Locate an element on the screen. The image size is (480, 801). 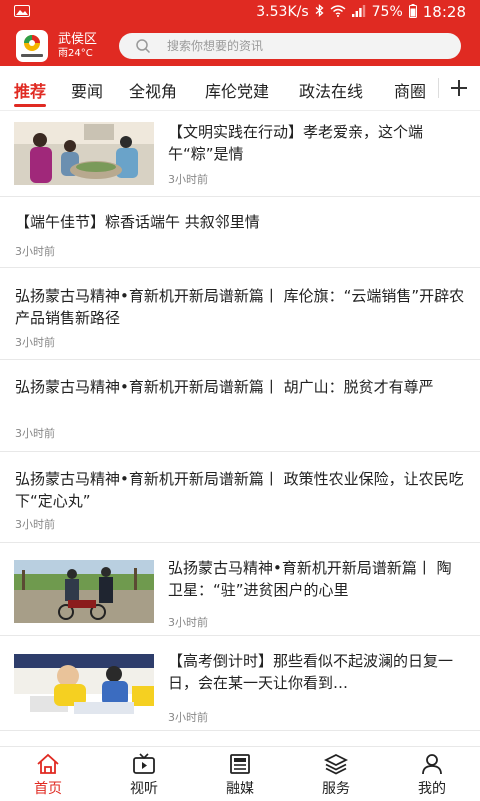
network-speed: 3.53K/s is located at coordinates (282, 12).